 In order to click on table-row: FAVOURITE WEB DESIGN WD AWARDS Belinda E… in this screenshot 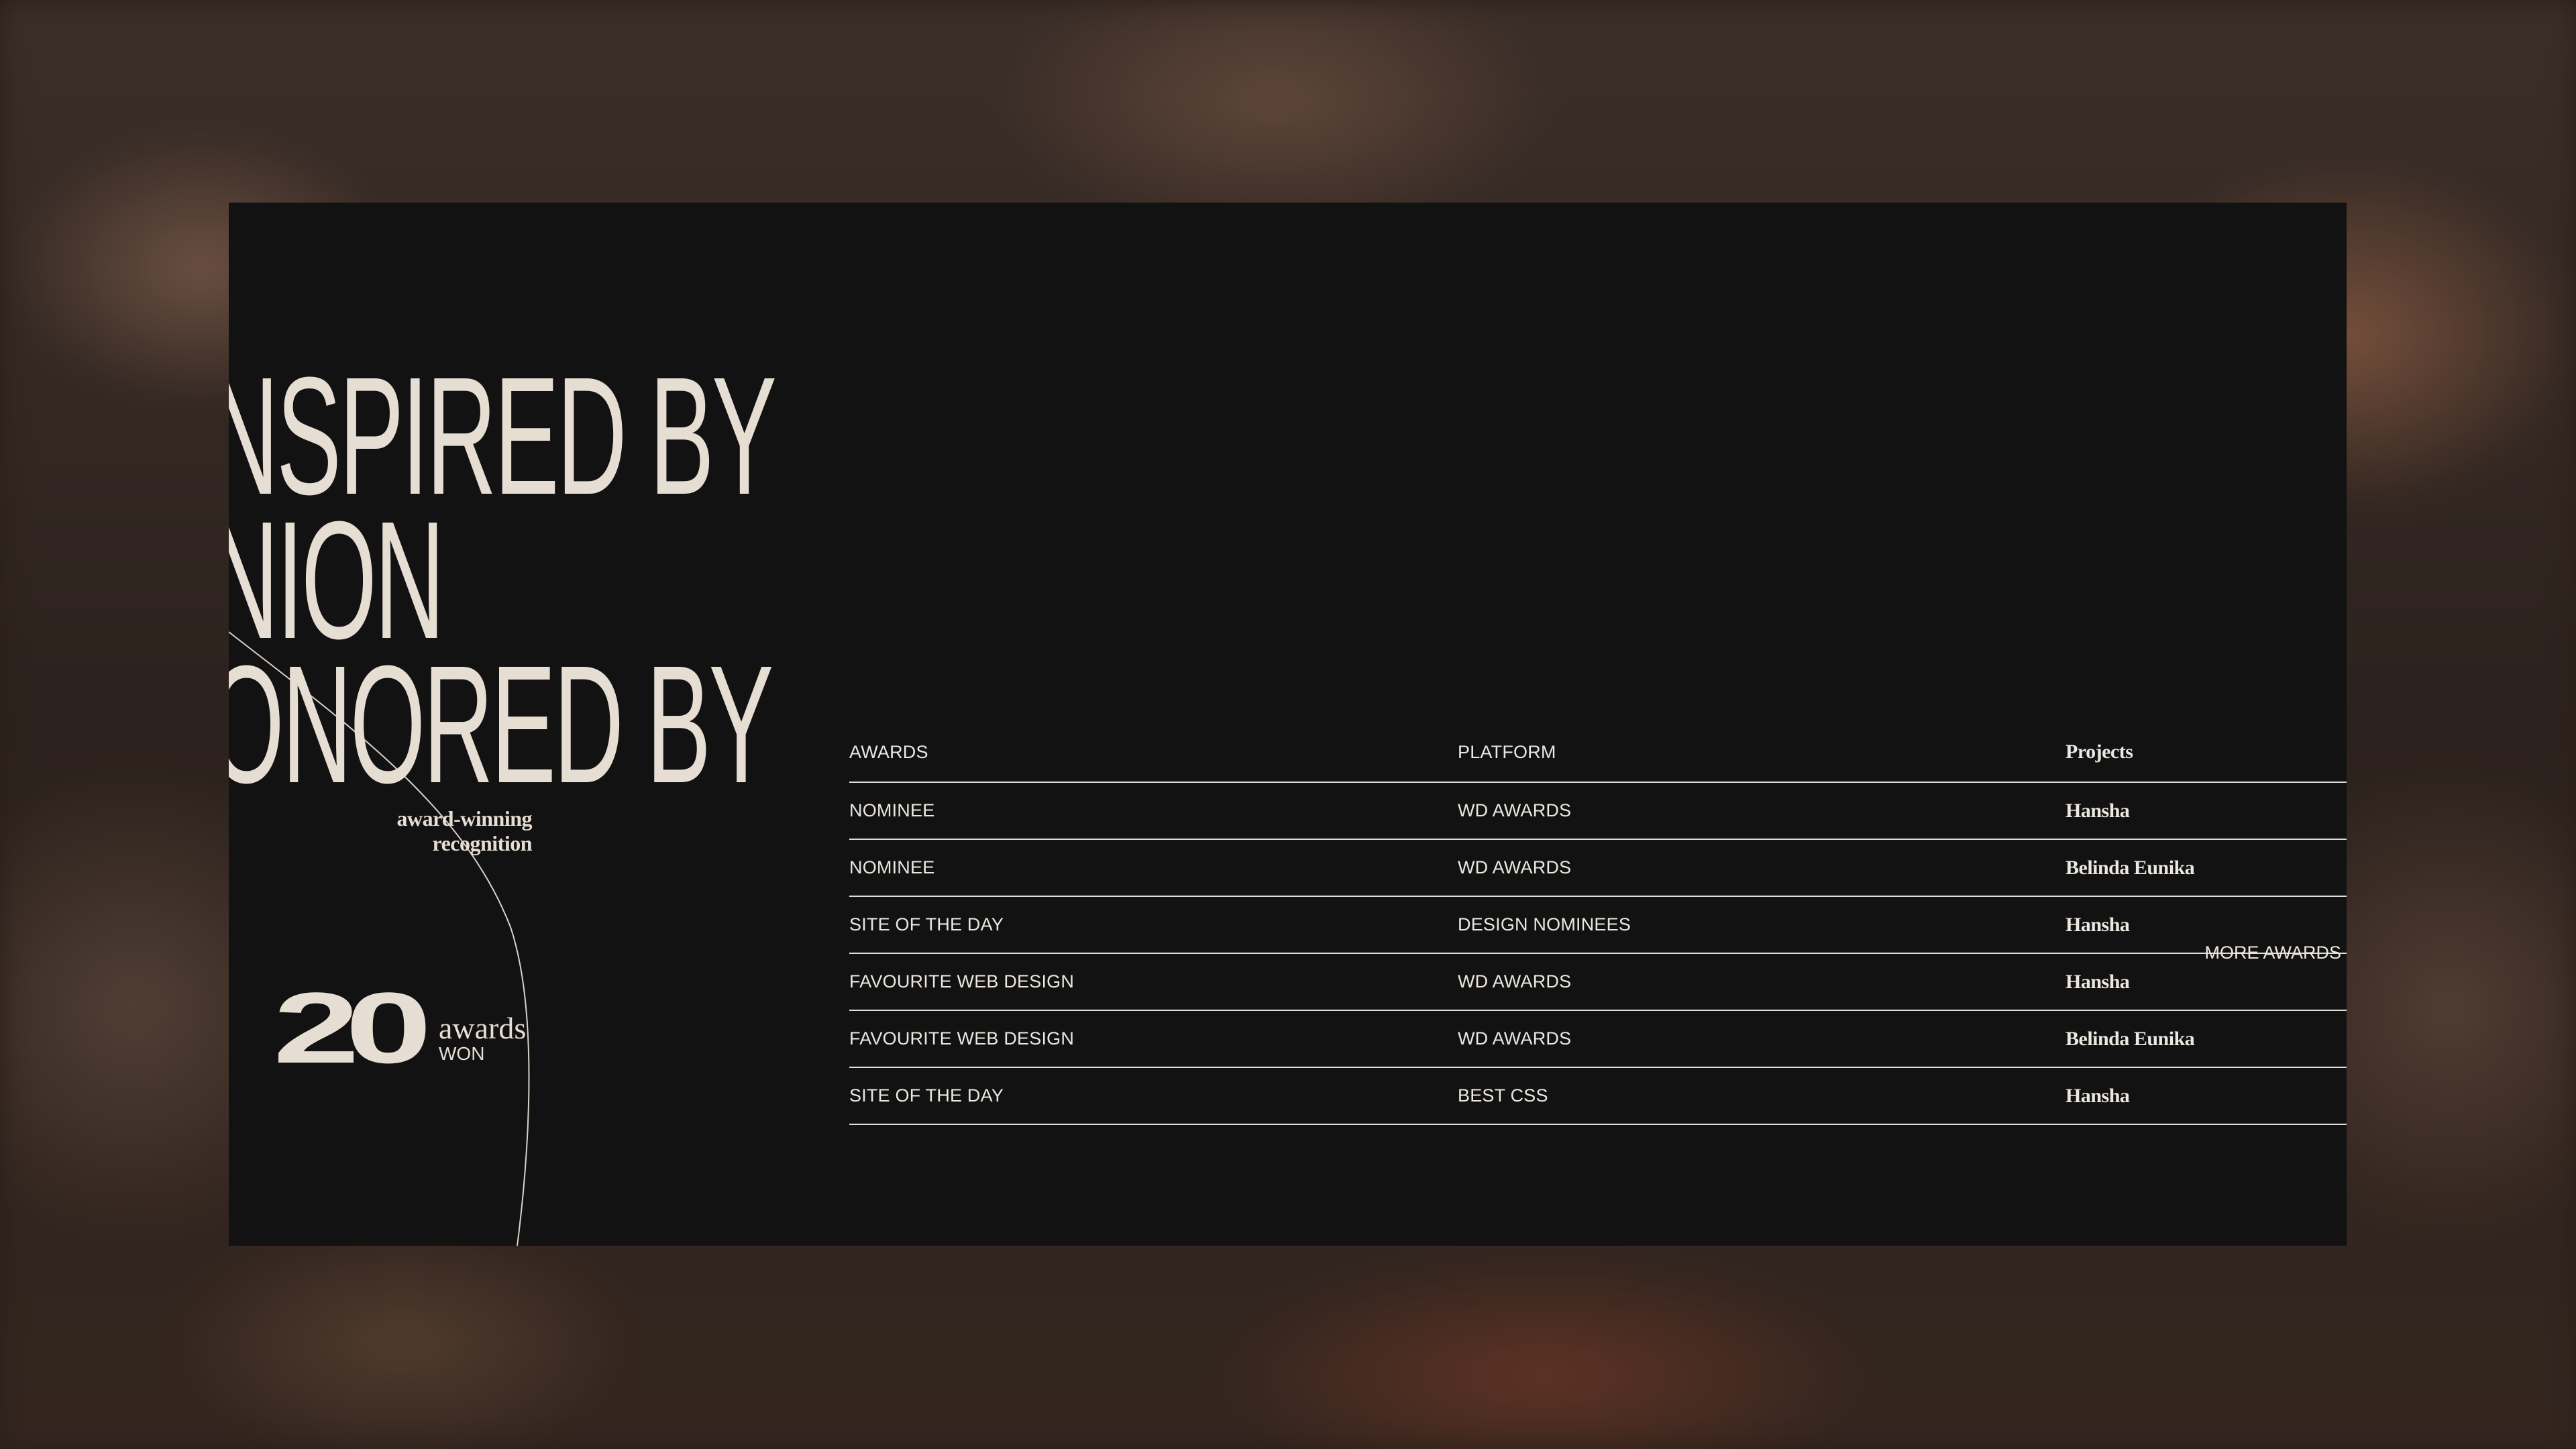, I will do `click(1598, 1039)`.